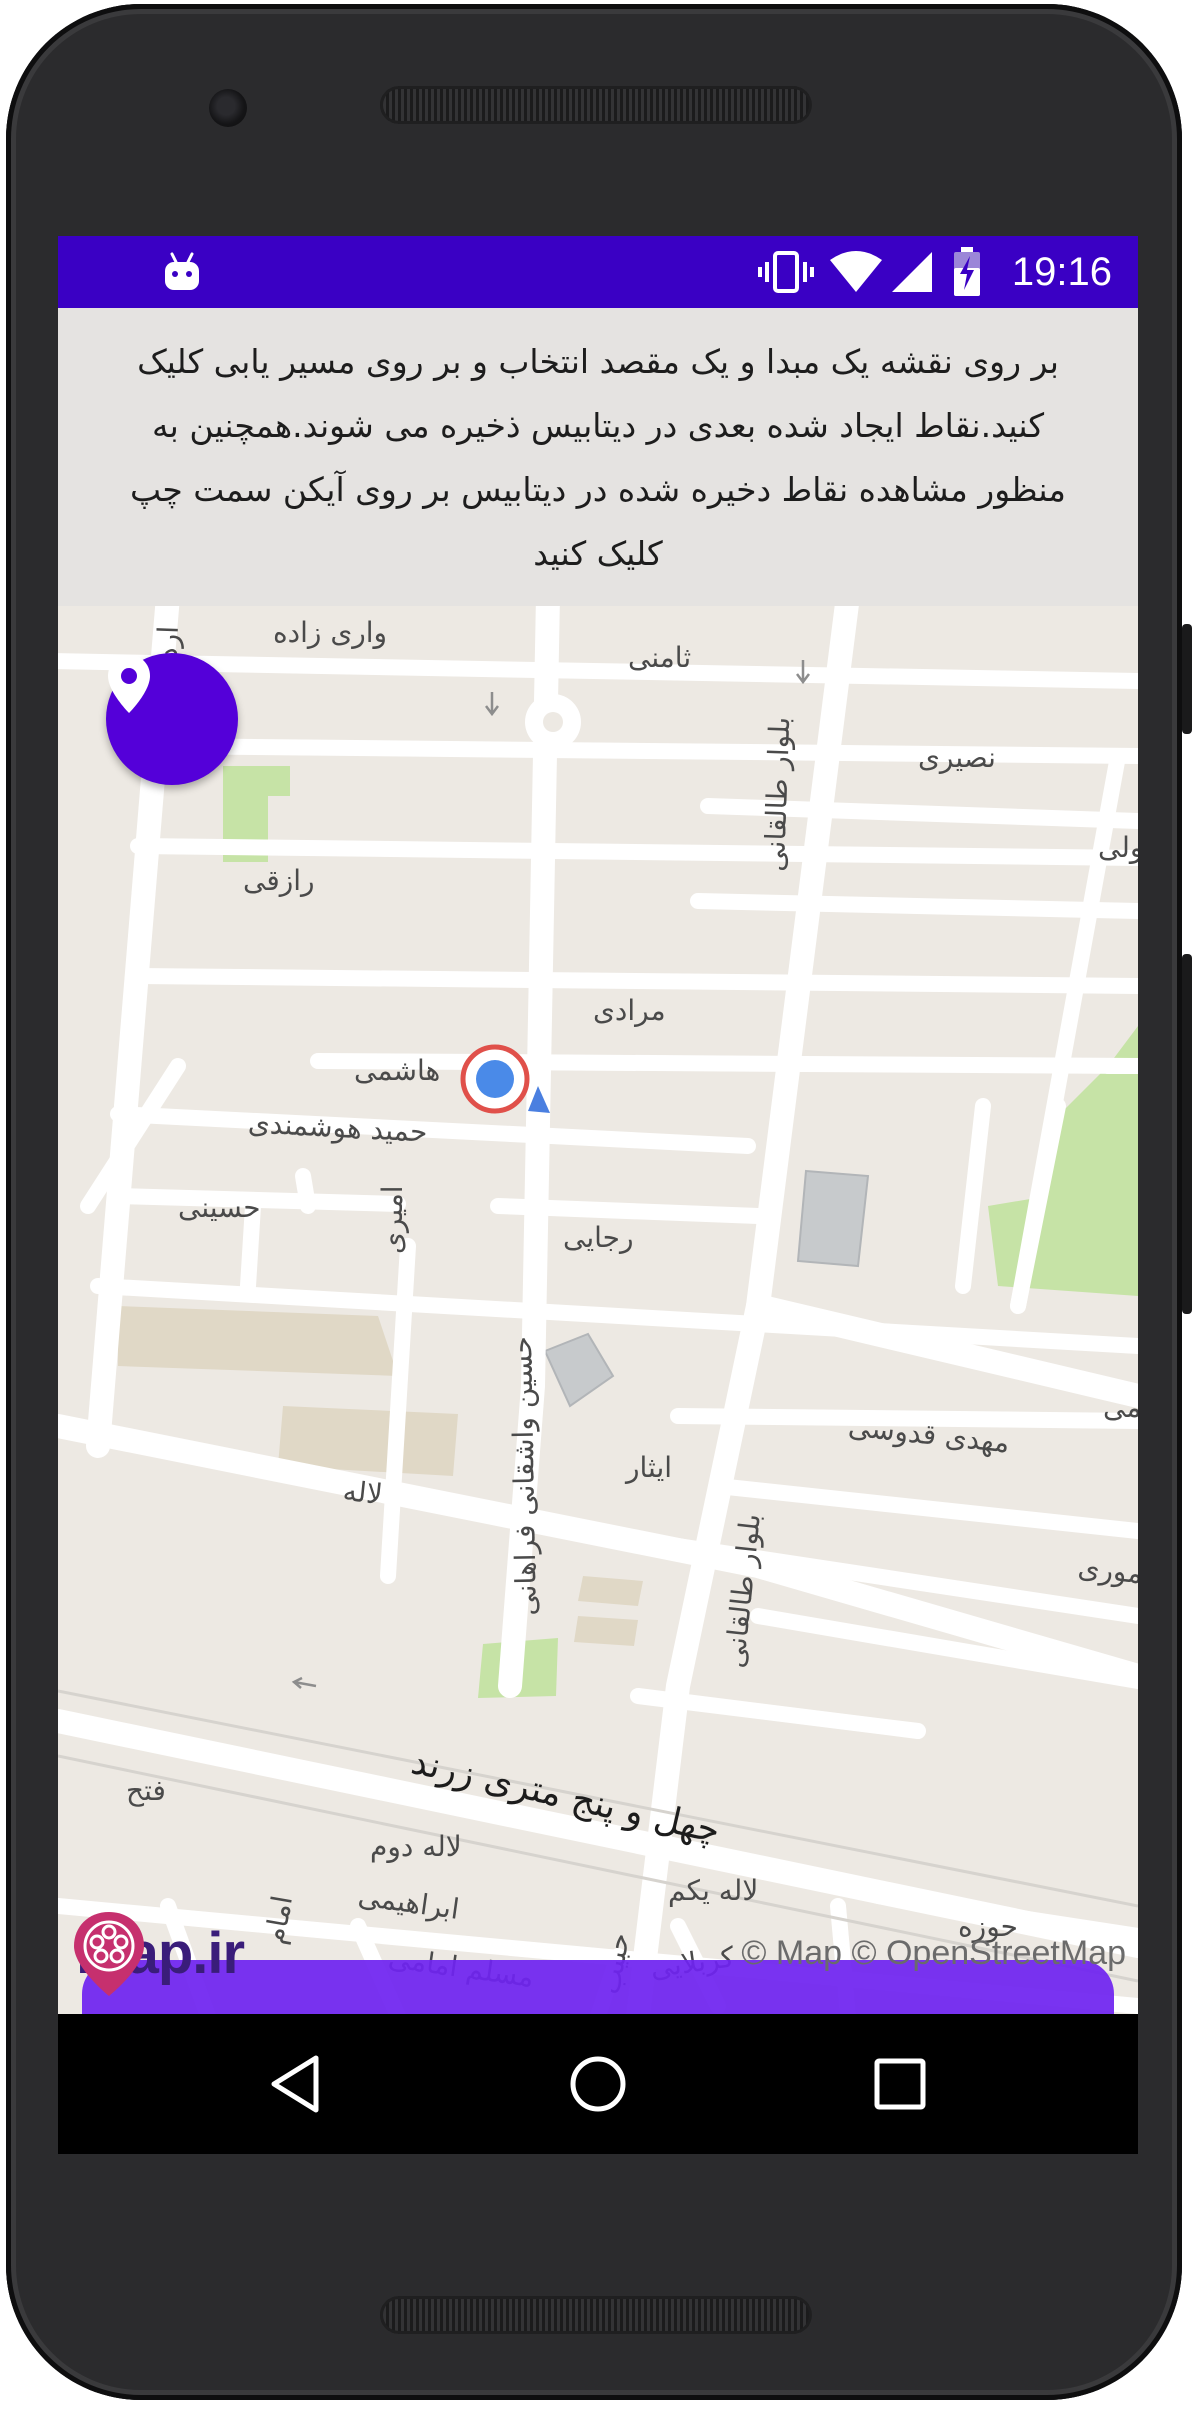  What do you see at coordinates (596, 2315) in the screenshot?
I see `bottom-speaker` at bounding box center [596, 2315].